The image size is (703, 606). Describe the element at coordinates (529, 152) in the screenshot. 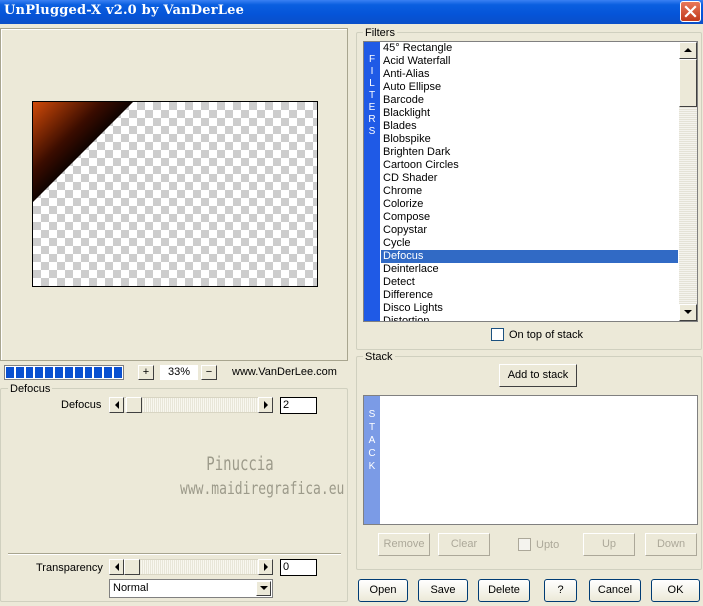

I see `filter-item: Brighten Dark` at that location.